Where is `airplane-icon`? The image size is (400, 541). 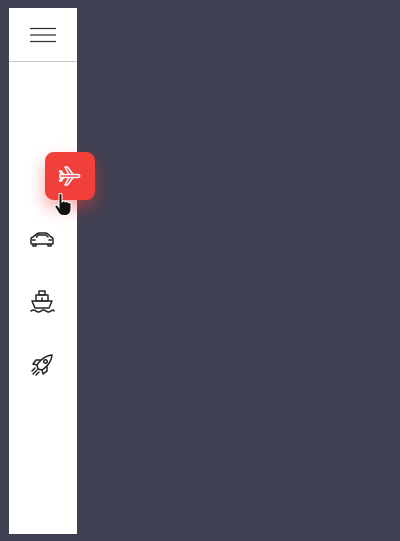
airplane-icon is located at coordinates (69, 176).